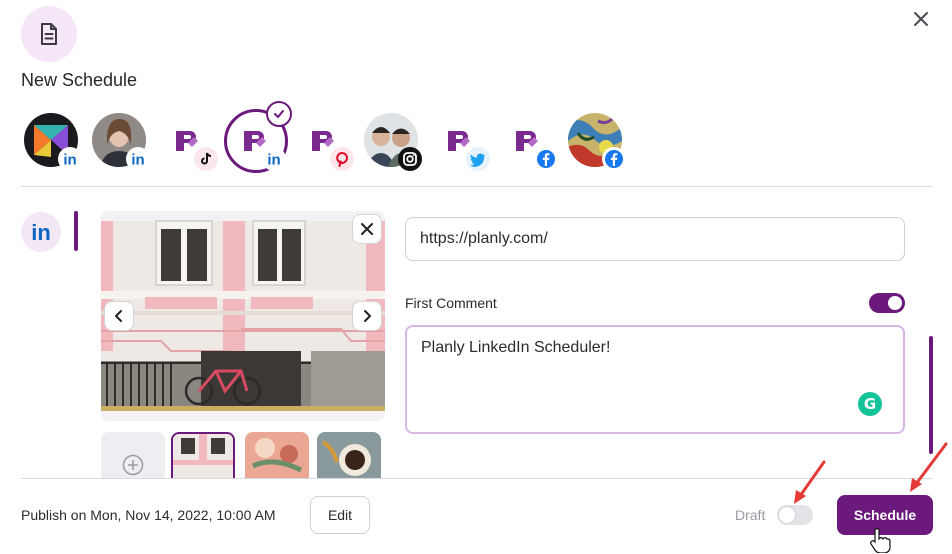  What do you see at coordinates (795, 515) in the screenshot?
I see `draft-toggle` at bounding box center [795, 515].